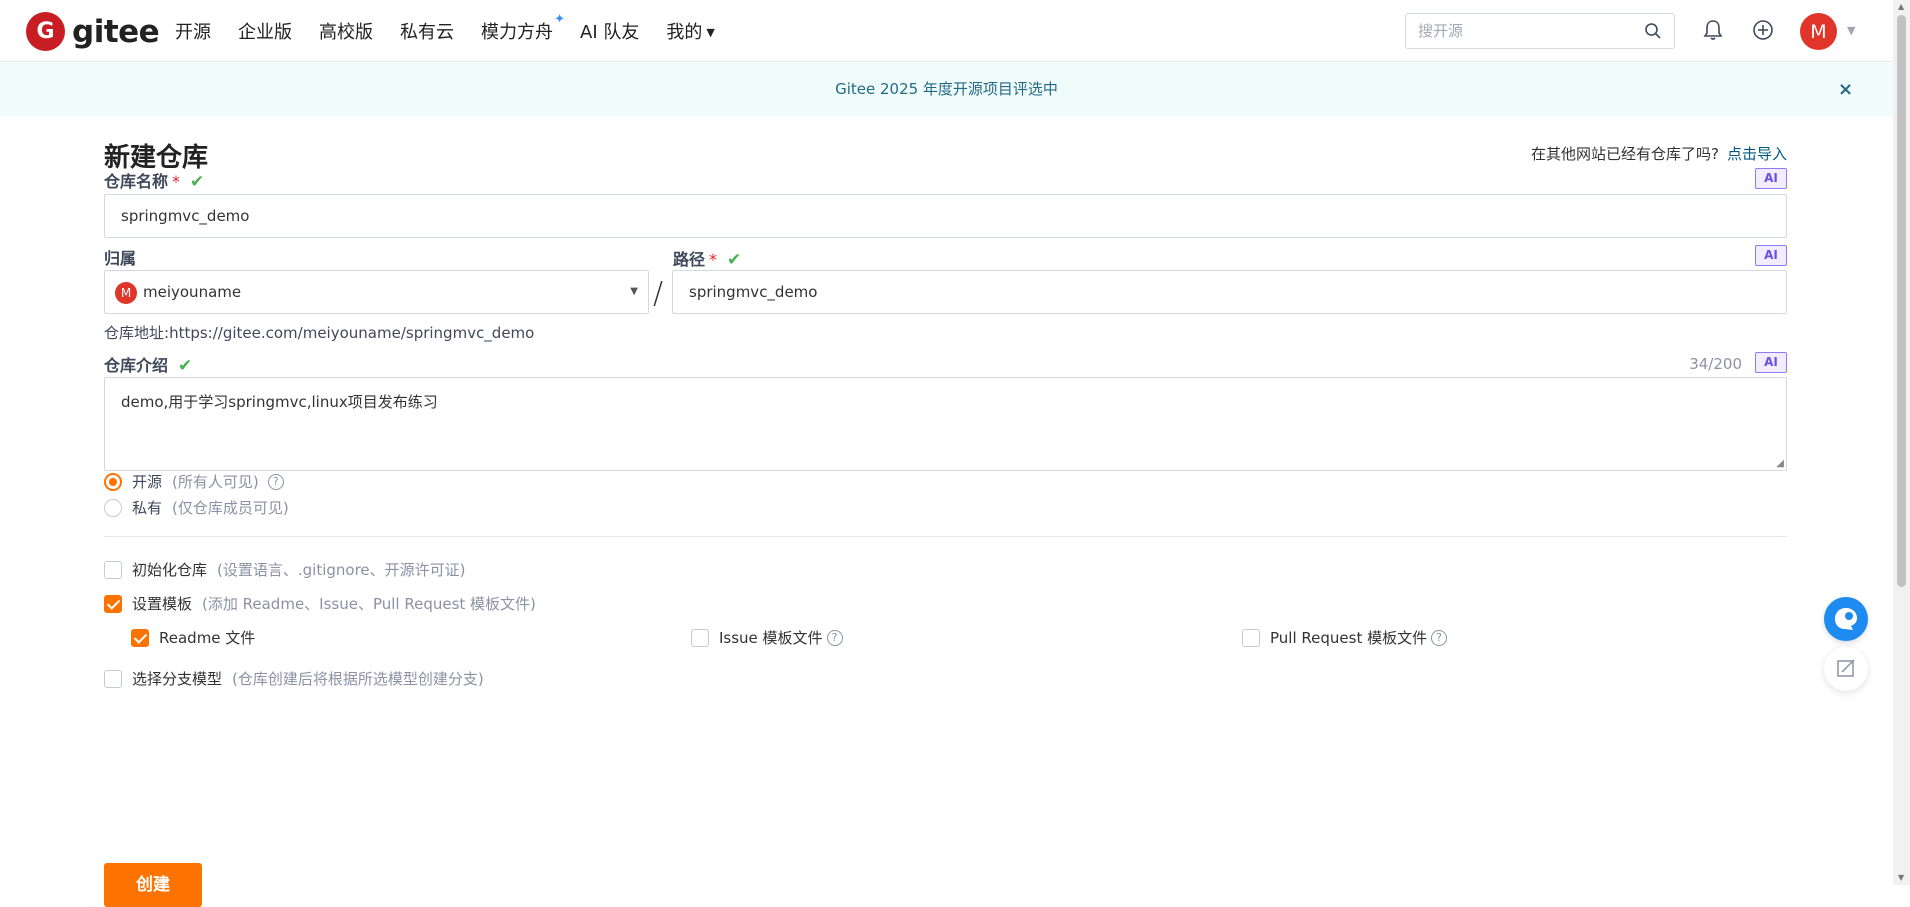 This screenshot has width=1910, height=907. What do you see at coordinates (136, 365) in the screenshot?
I see `description-label-text: 仓库介绍` at bounding box center [136, 365].